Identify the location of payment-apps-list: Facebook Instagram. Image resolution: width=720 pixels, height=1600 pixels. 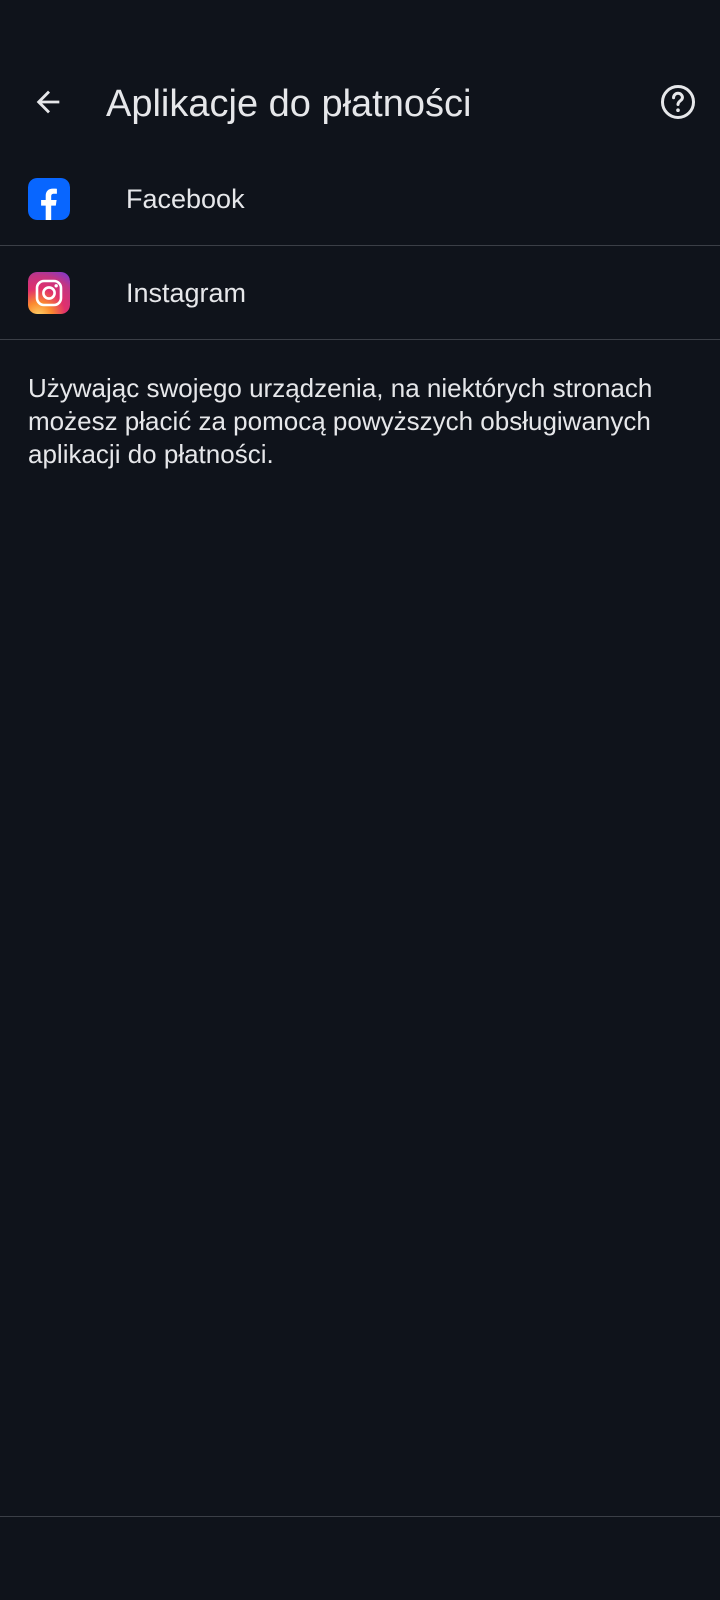
(360, 246).